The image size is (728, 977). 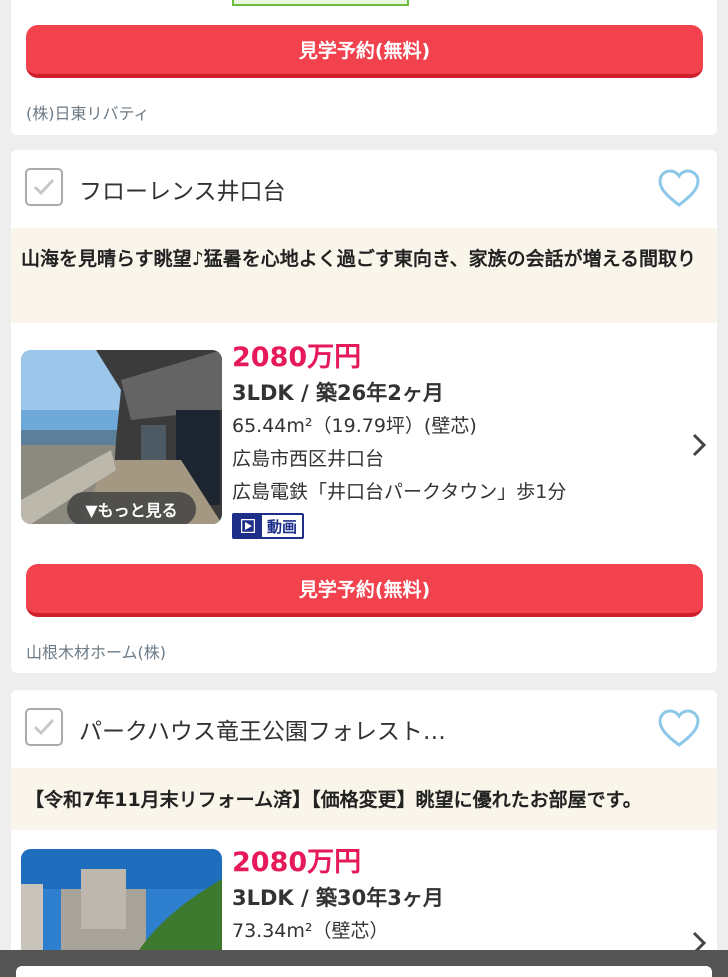 I want to click on catch-copy: 山海を見晴らす眺望♪猛暑を心地よく過ごす東向き、家族の会話が増える間取り, so click(x=364, y=275).